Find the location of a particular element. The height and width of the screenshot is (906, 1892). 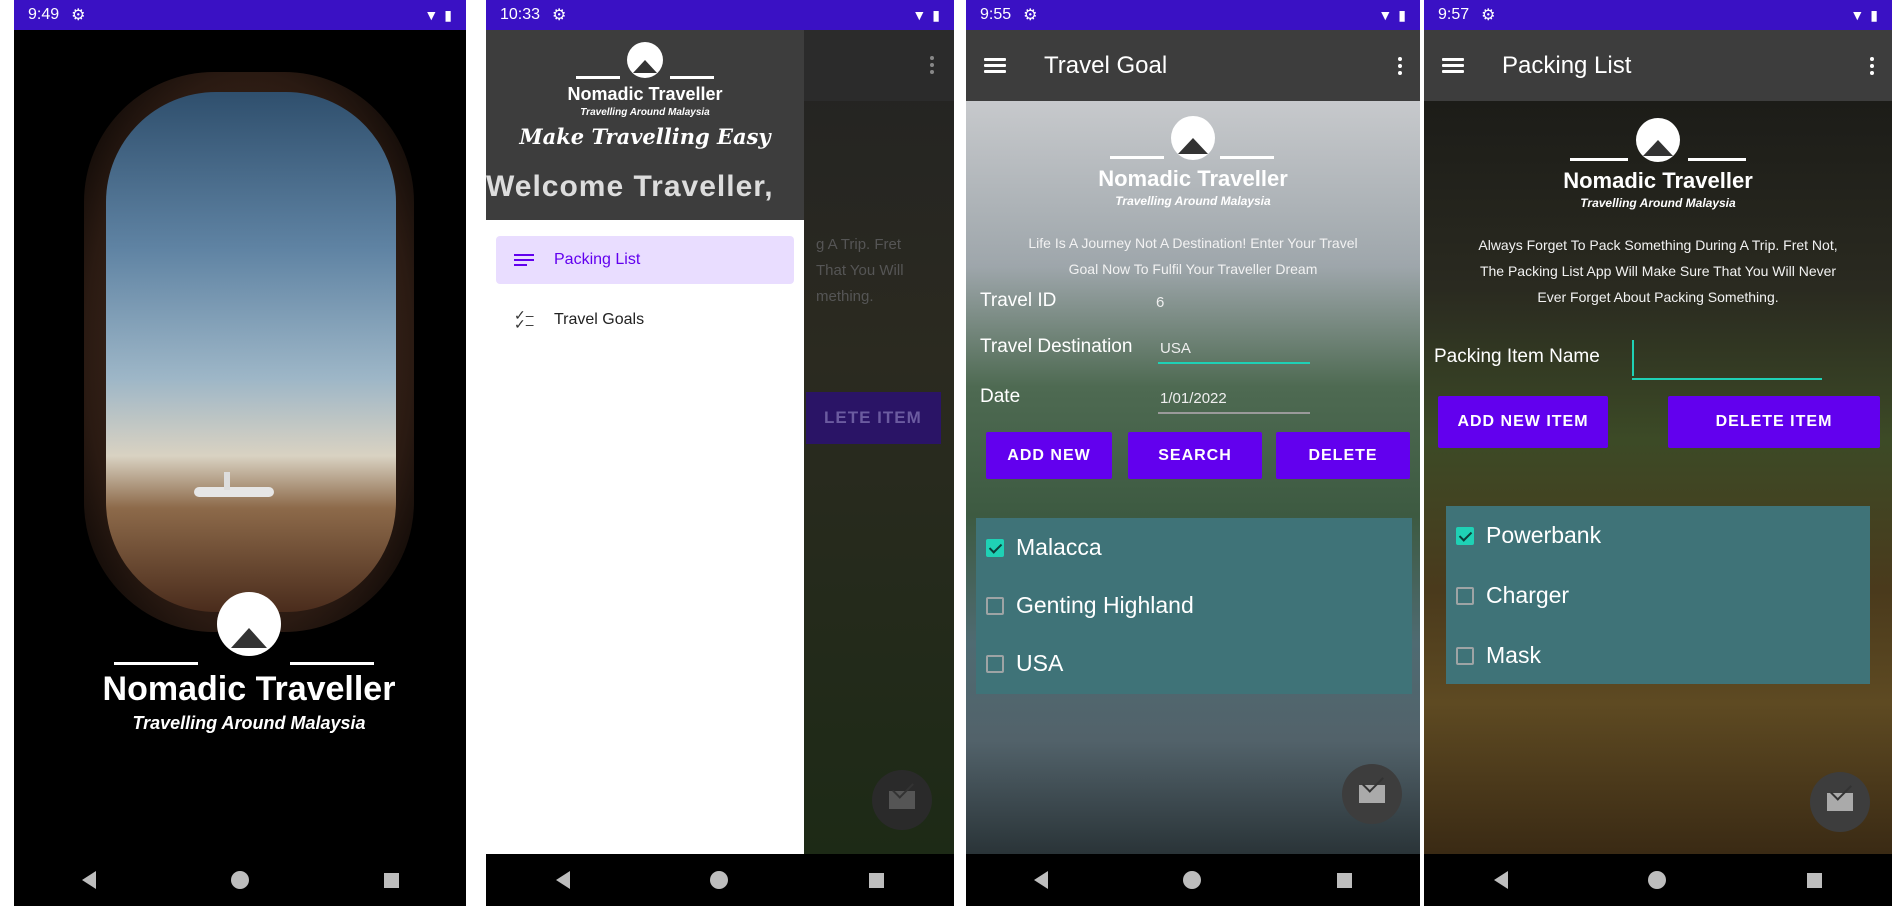

travel-goal-list: Malacca Genting Highland USA is located at coordinates (1194, 606).